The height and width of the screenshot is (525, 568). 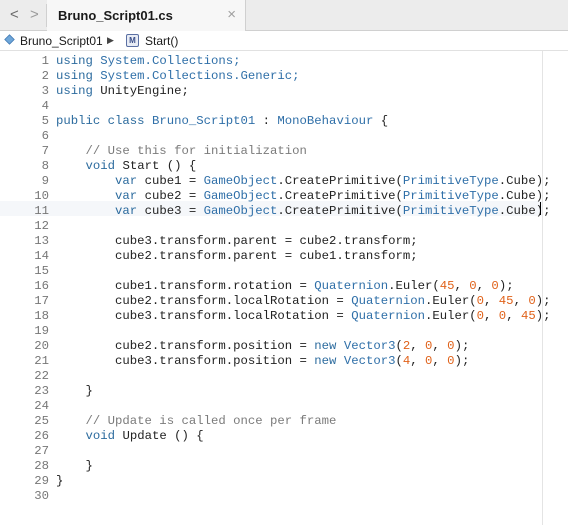 I want to click on line-number: 2, so click(x=45, y=76).